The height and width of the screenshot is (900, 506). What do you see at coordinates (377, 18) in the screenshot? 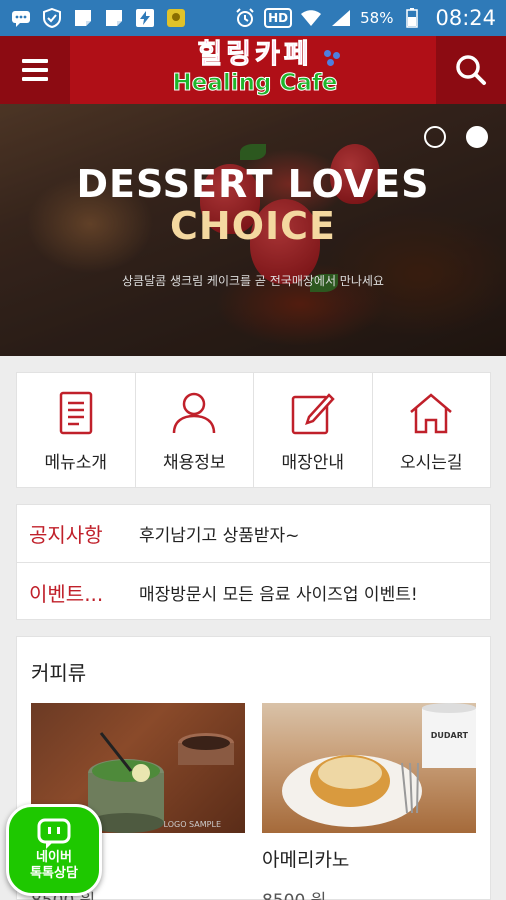
I see `battery-percent: 58%` at bounding box center [377, 18].